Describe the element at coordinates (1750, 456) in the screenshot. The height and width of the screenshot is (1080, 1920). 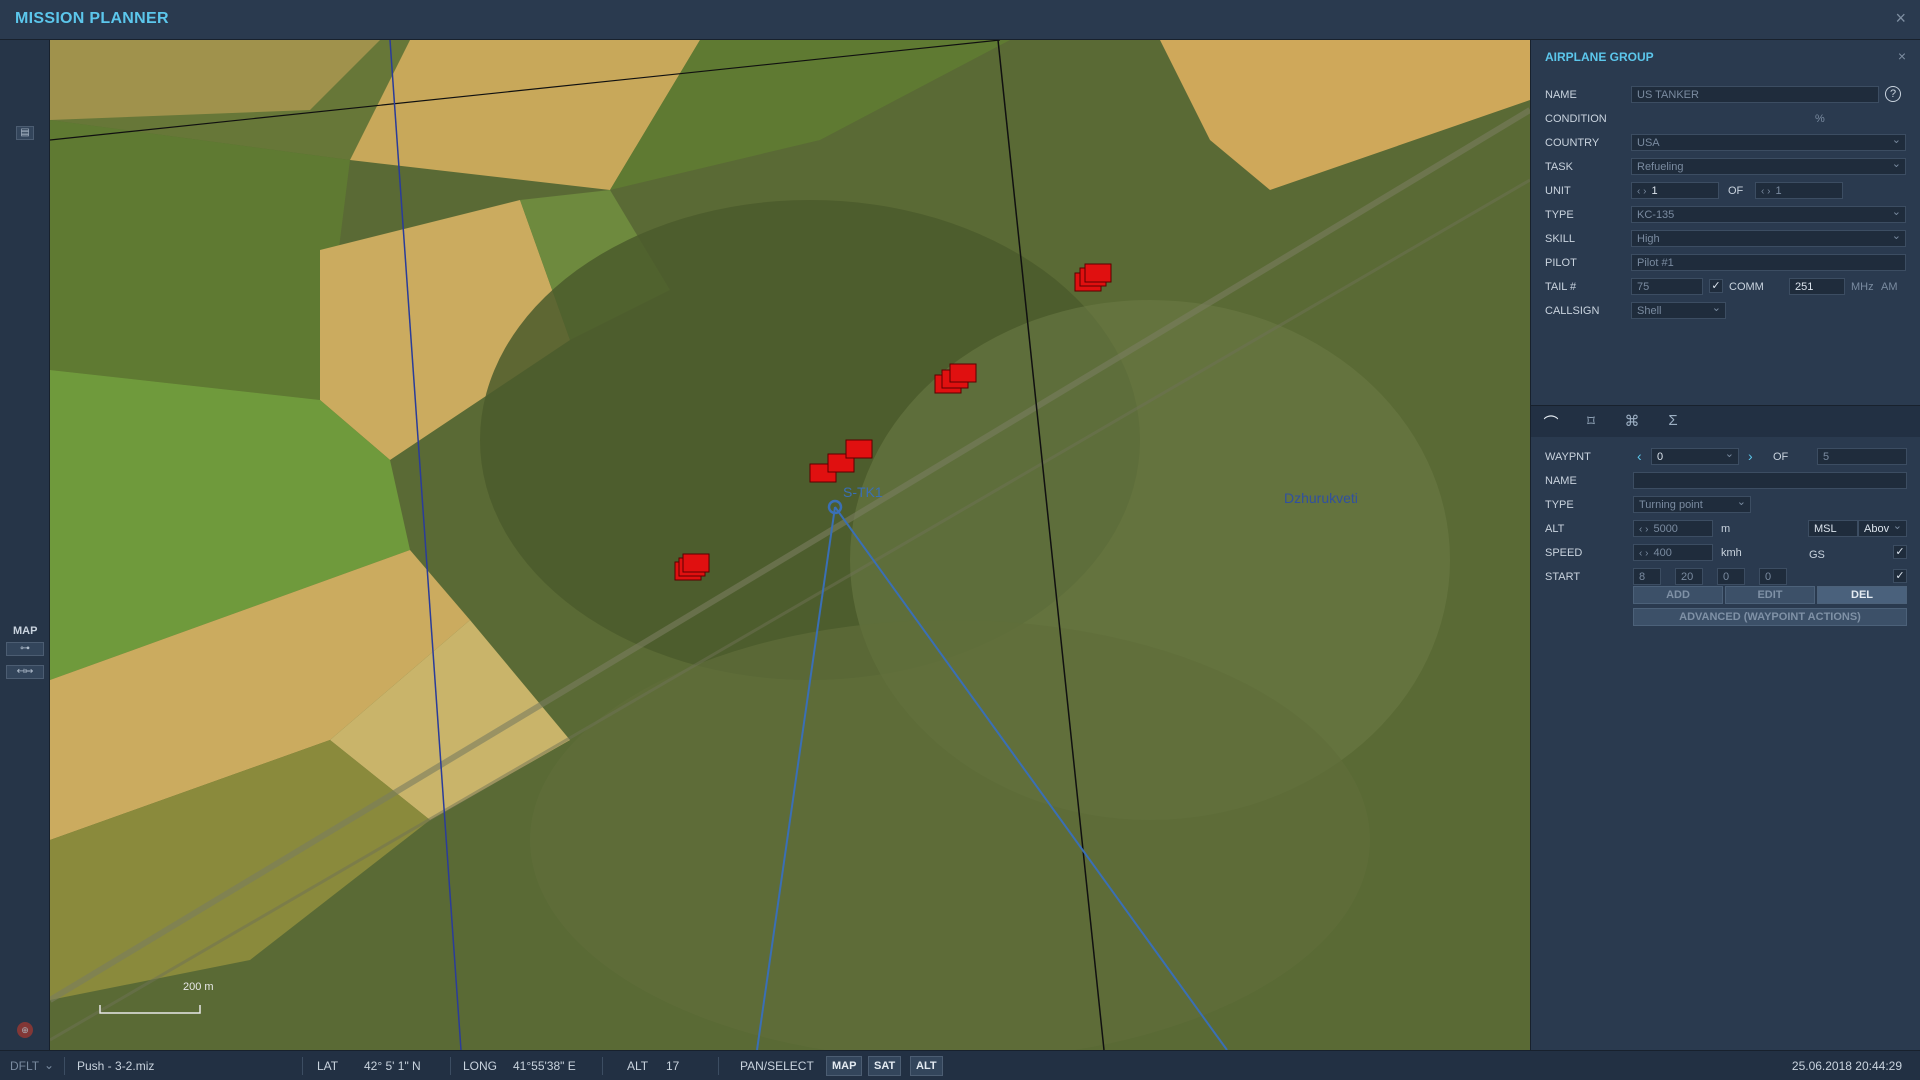
I see `next-waypoint-icon: ›` at that location.